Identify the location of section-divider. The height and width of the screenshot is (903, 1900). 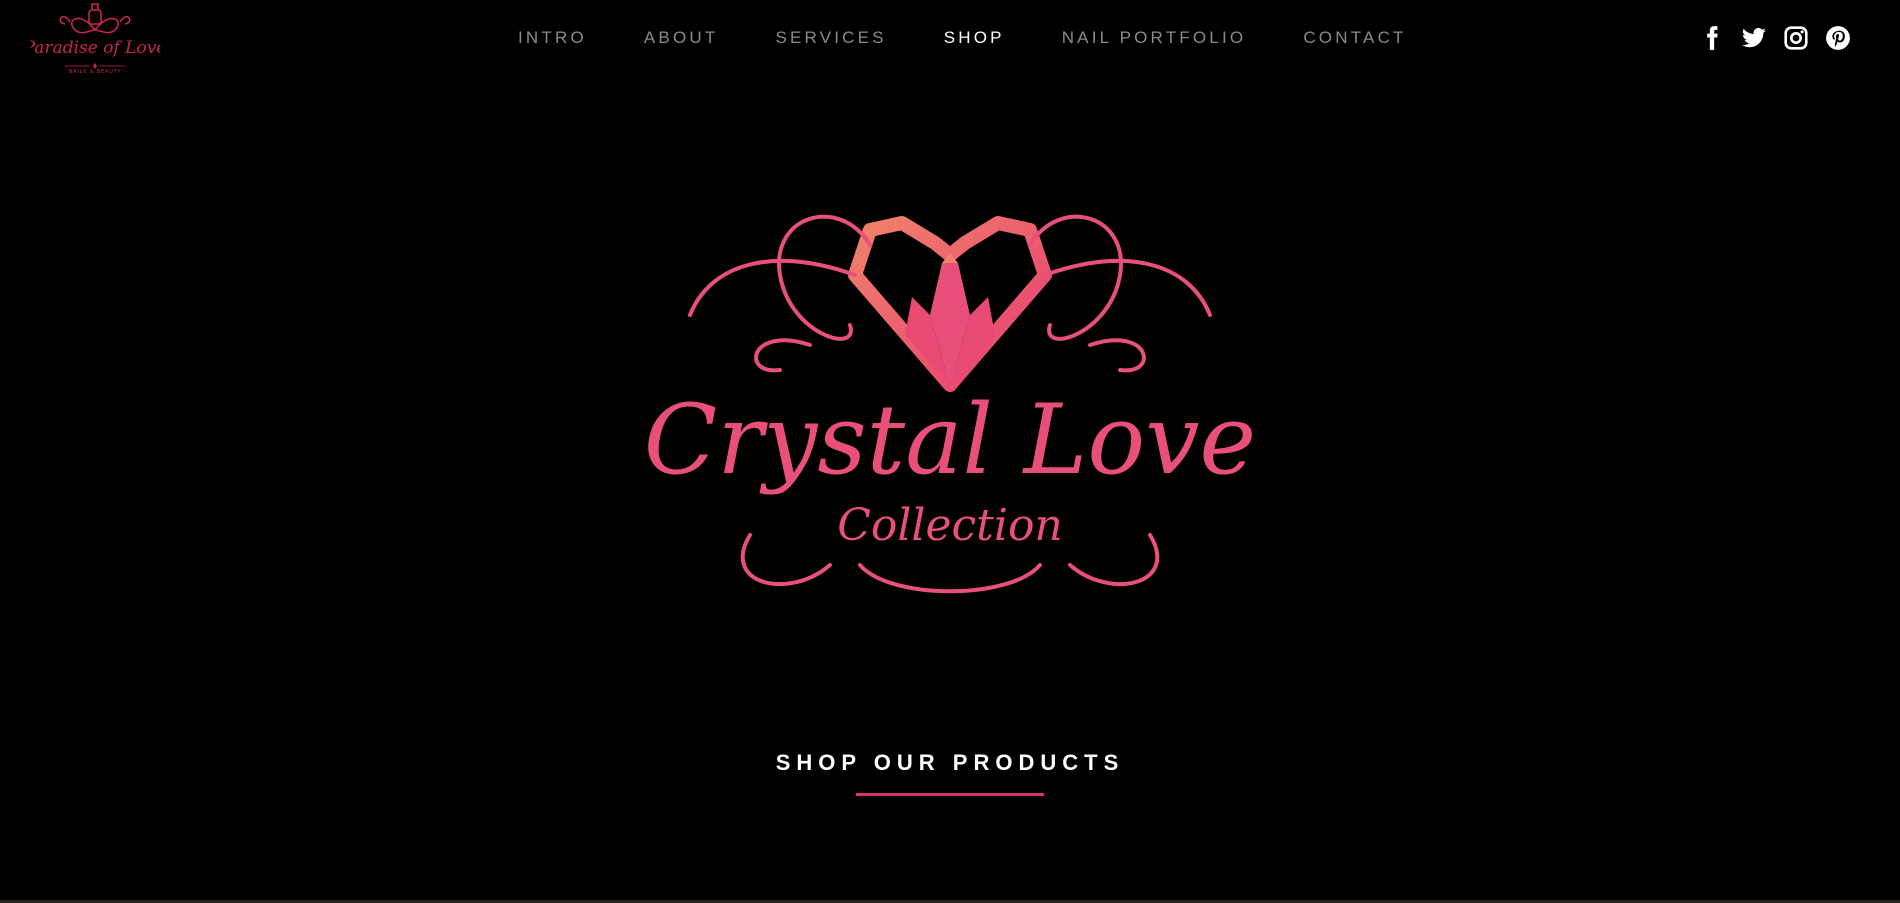
(950, 794).